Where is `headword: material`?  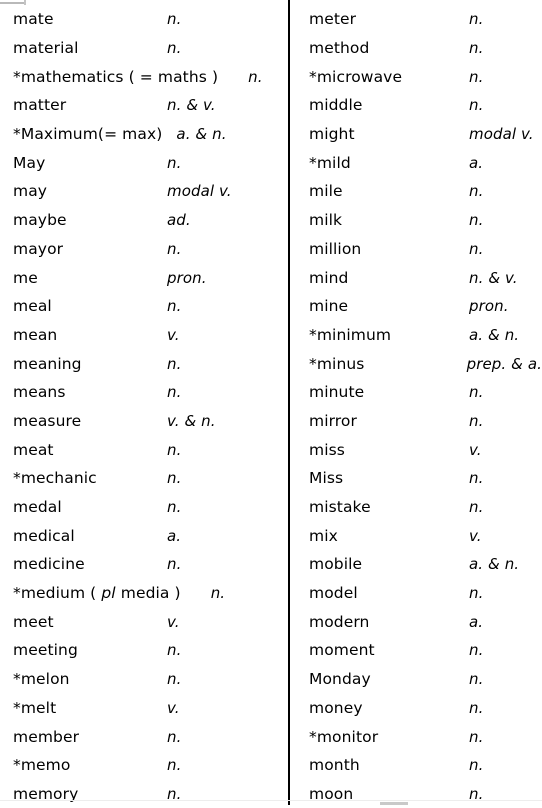
headword: material is located at coordinates (46, 48).